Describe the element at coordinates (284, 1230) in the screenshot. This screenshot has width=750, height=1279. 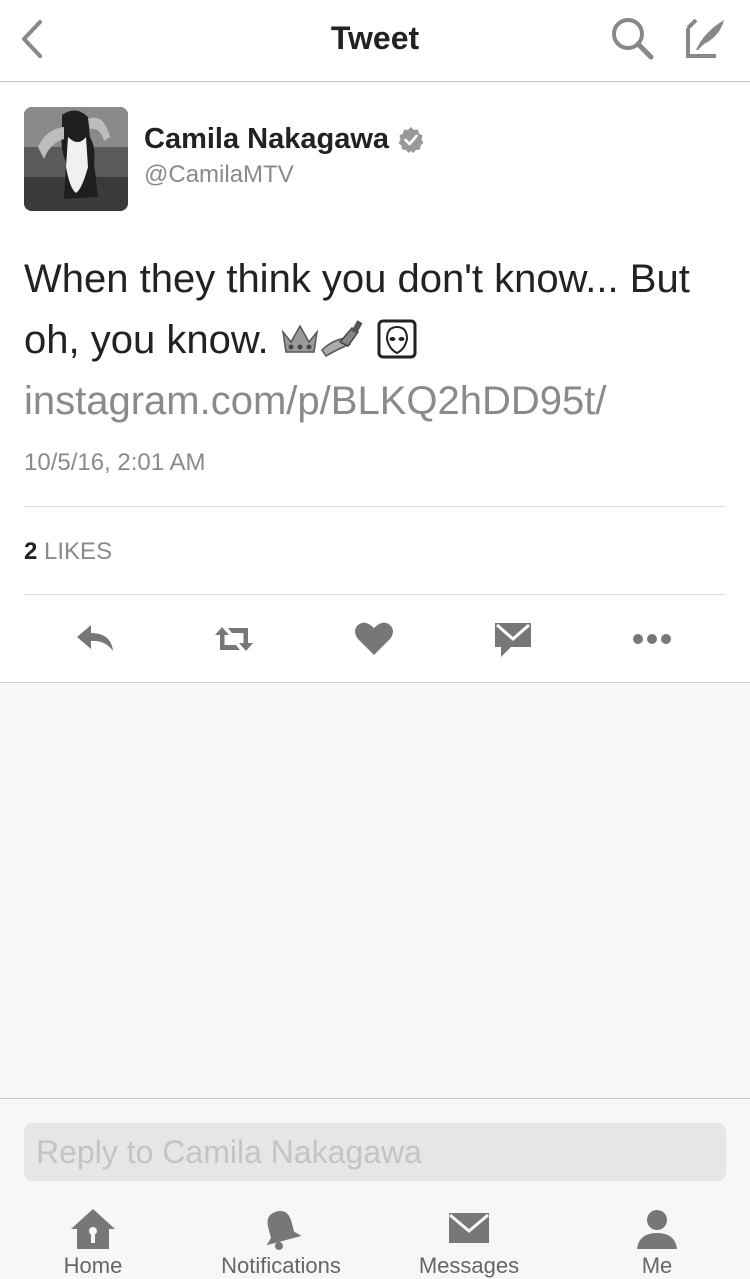
I see `bell-icon` at that location.